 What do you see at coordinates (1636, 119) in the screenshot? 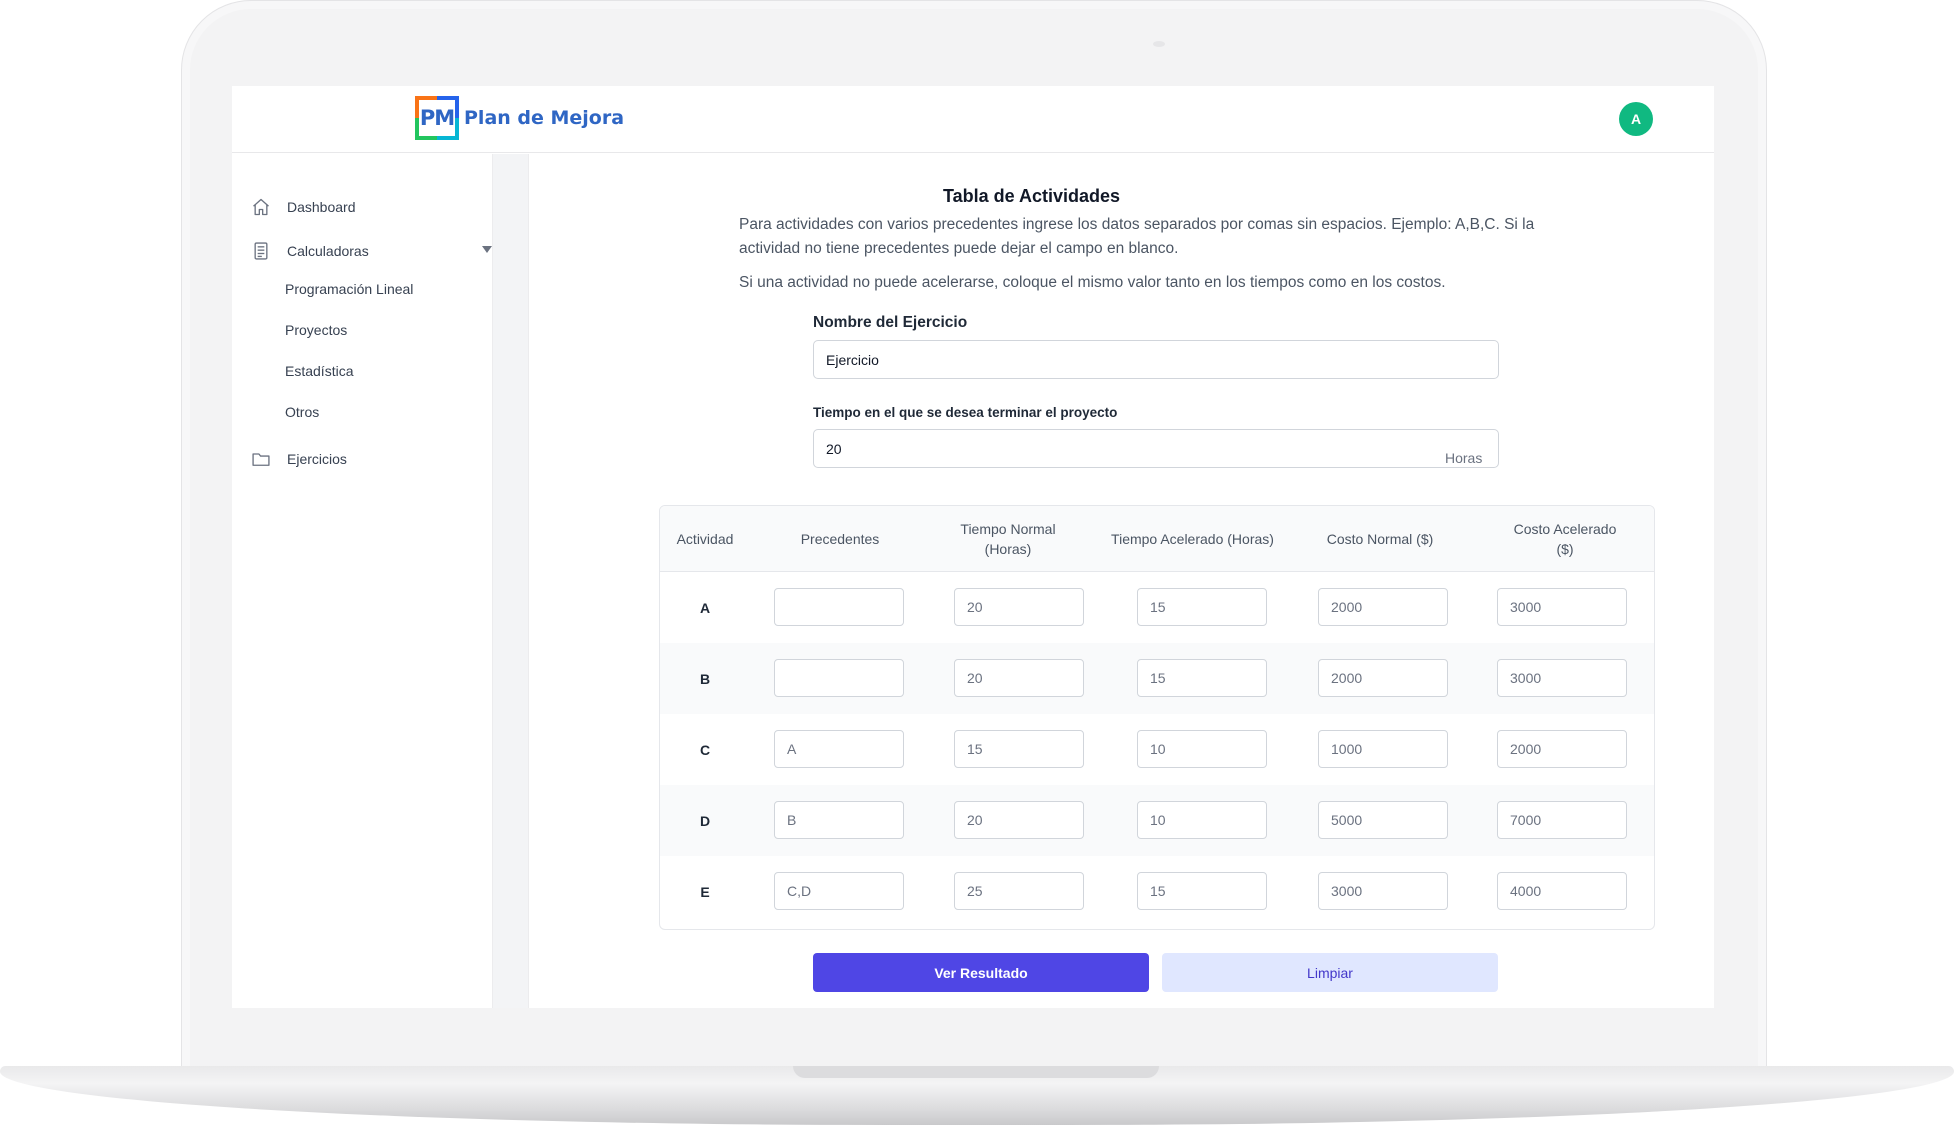
I see `user-avatar: A` at bounding box center [1636, 119].